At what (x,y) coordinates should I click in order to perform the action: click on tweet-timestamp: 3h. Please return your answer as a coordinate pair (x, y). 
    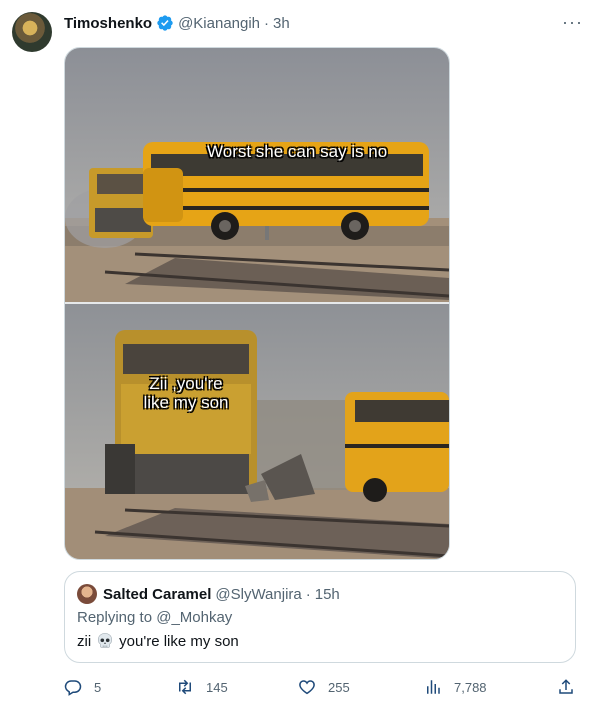
    Looking at the image, I should click on (281, 23).